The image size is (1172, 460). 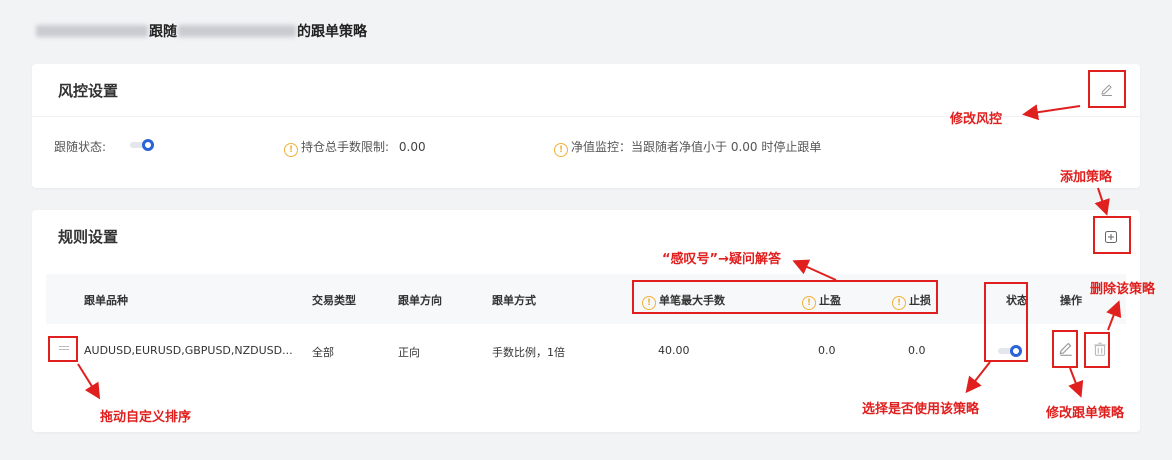 I want to click on arrow-add-strategy, so click(x=1102, y=201).